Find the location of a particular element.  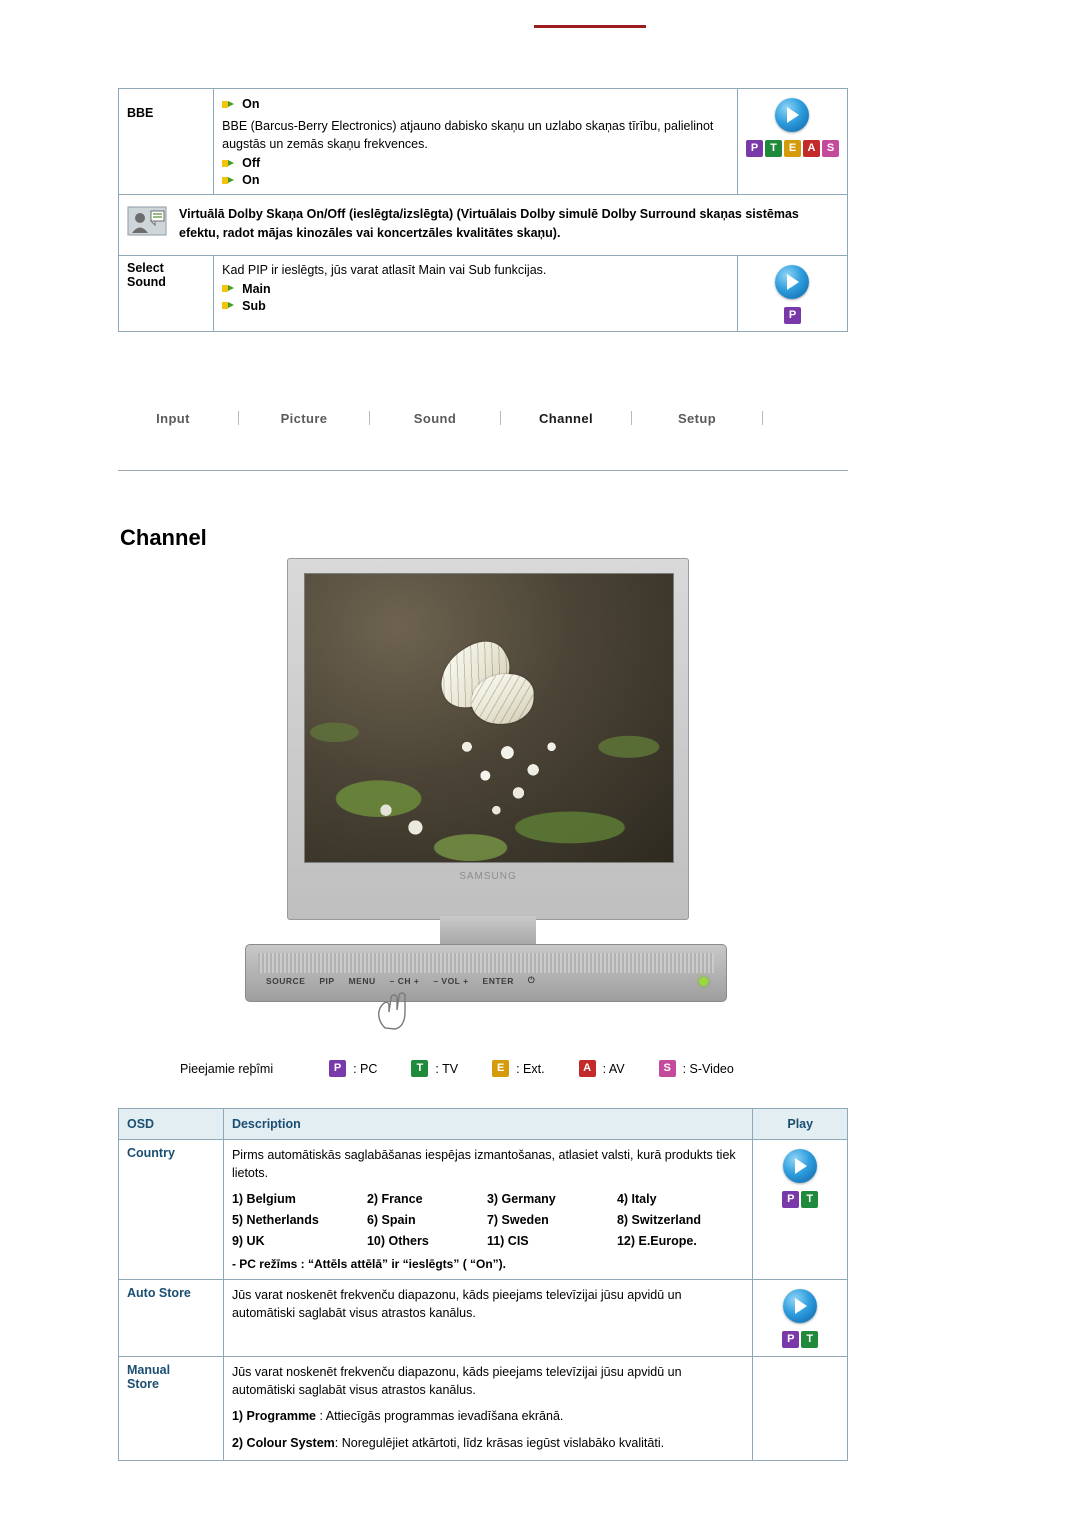

colour-system-label: 2) Colour System is located at coordinates (283, 1442).